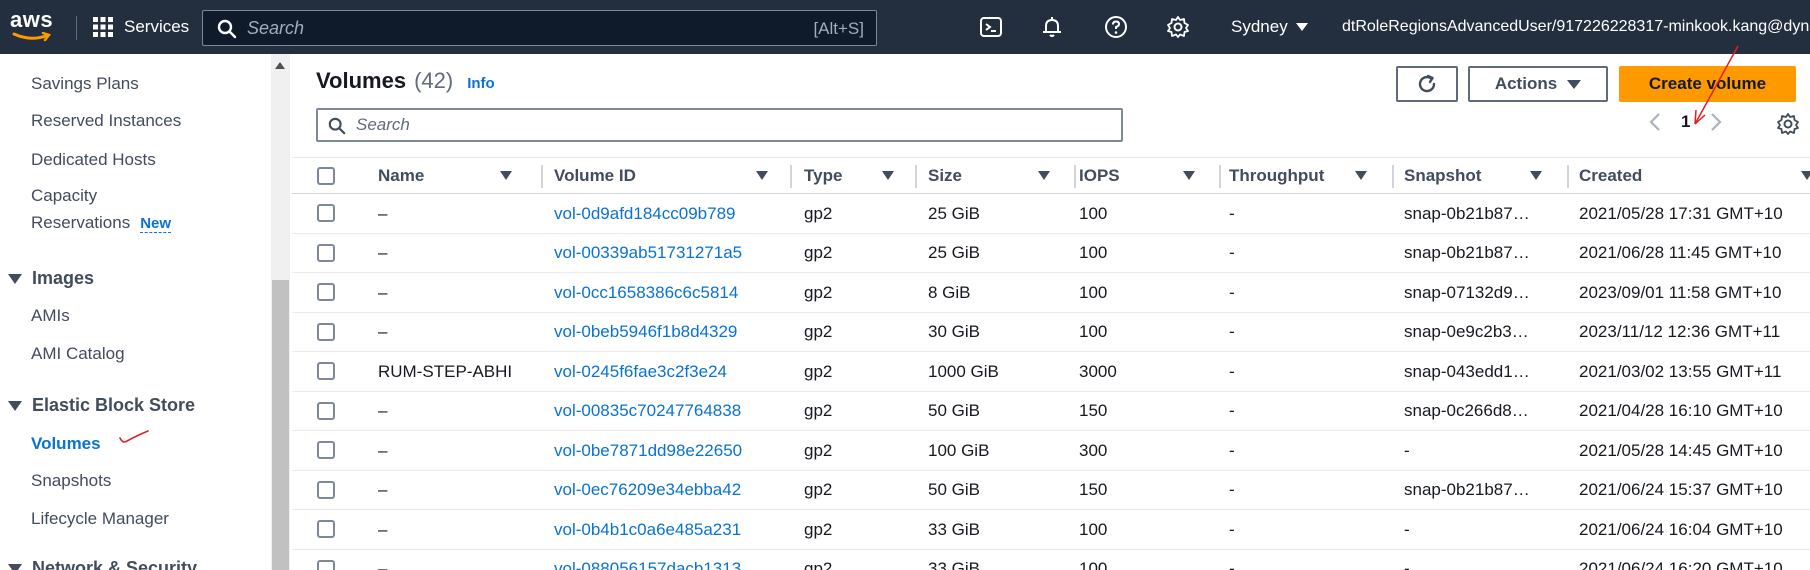 Image resolution: width=1810 pixels, height=570 pixels. What do you see at coordinates (672, 213) in the screenshot?
I see `cell-volume-id: vol-0d9afd184cc09b789` at bounding box center [672, 213].